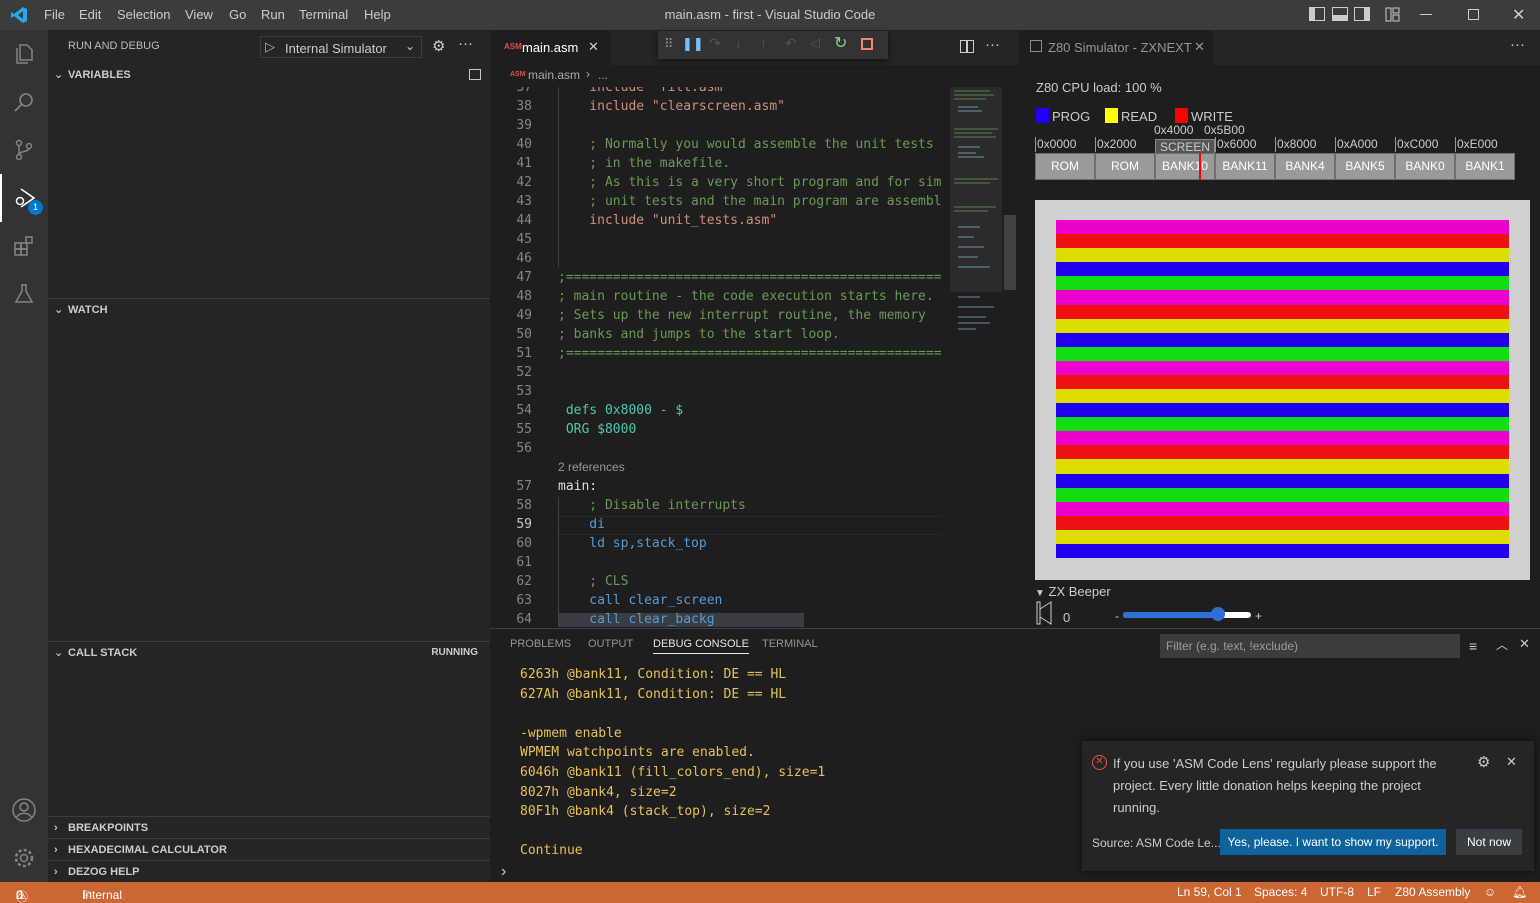 Image resolution: width=1540 pixels, height=903 pixels. I want to click on code-line: 59 di, so click(716, 524).